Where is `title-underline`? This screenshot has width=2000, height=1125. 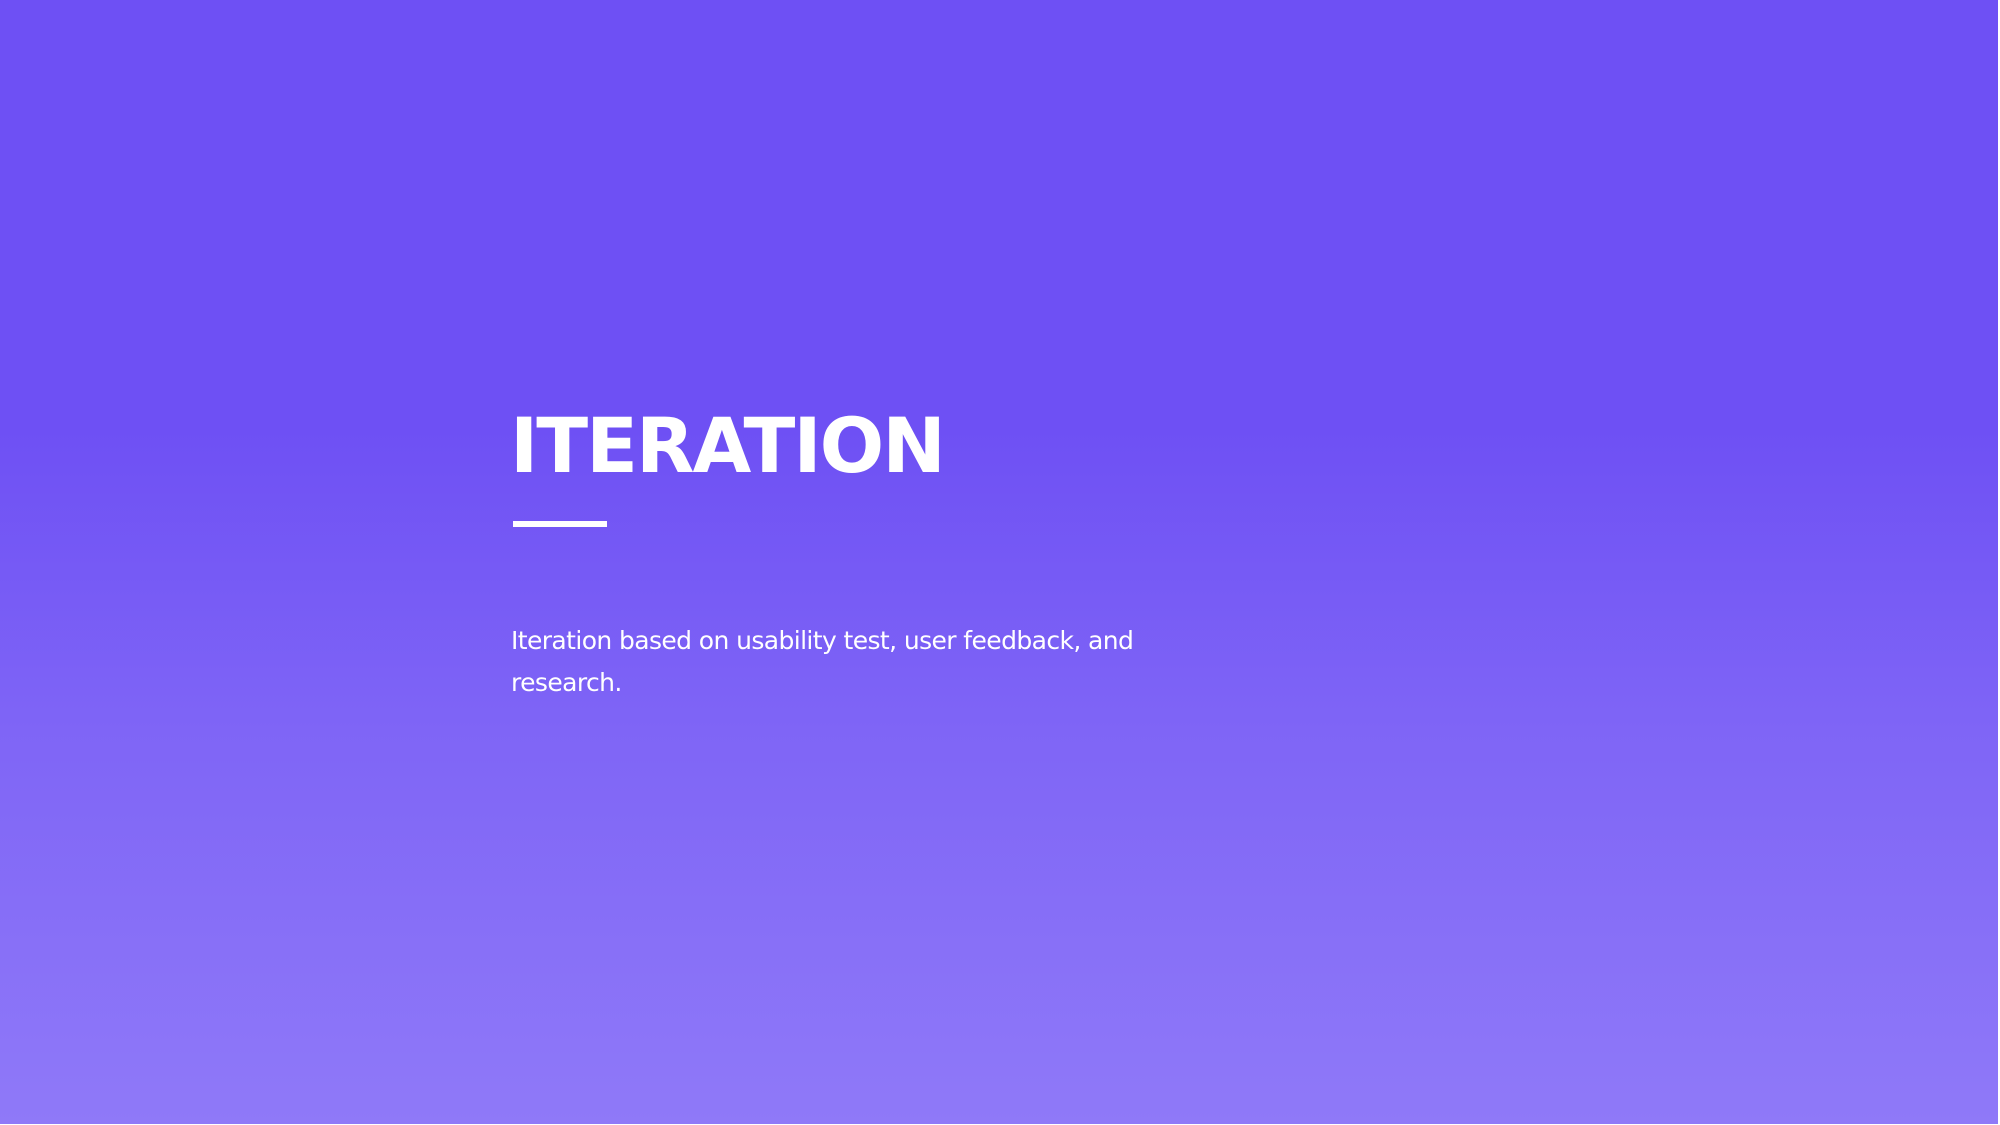 title-underline is located at coordinates (560, 524).